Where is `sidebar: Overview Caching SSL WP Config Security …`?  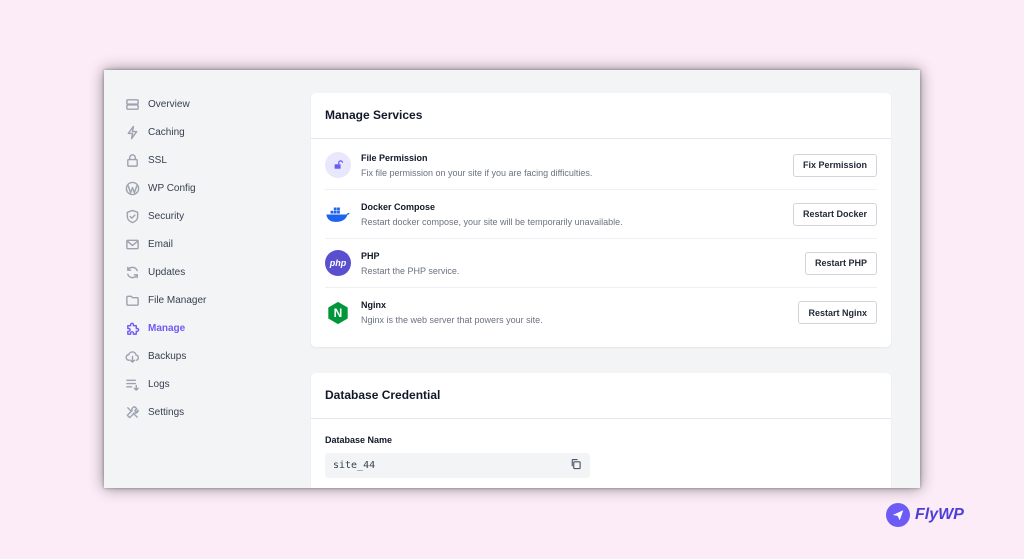
sidebar: Overview Caching SSL WP Config Security … is located at coordinates (199, 258).